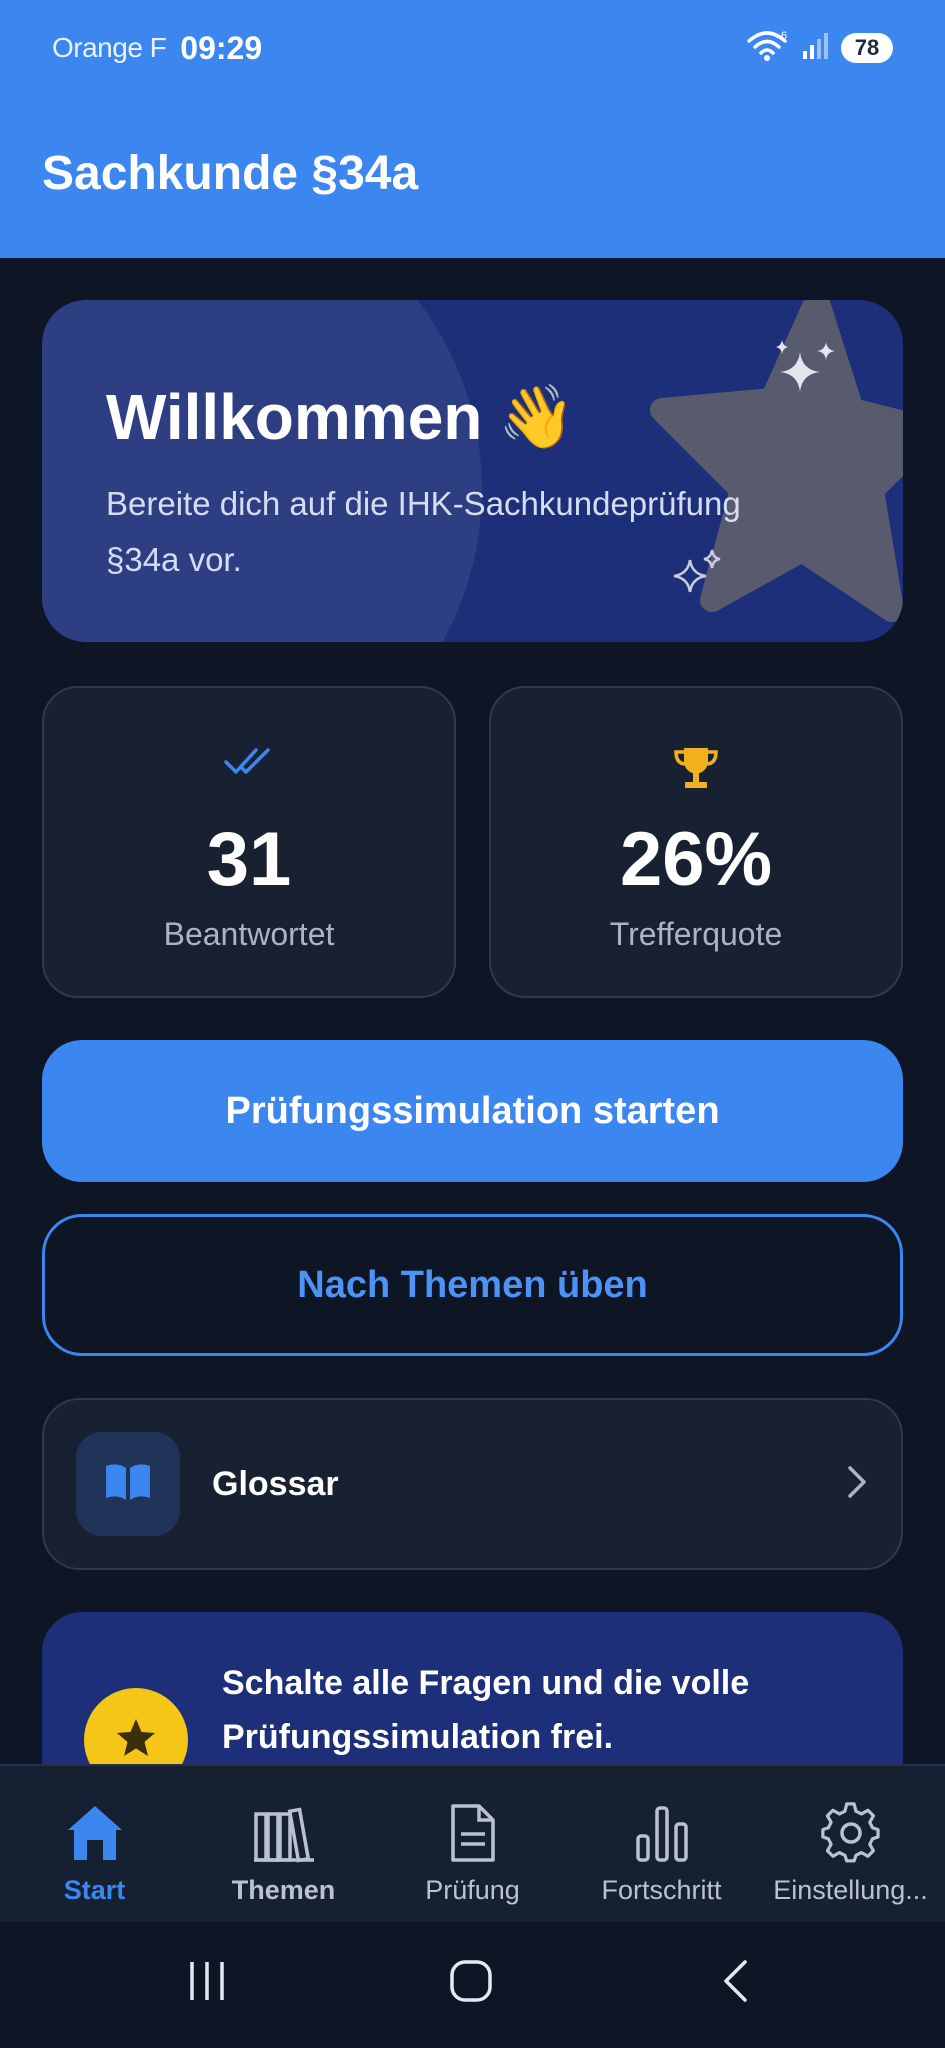 The height and width of the screenshot is (2048, 945). Describe the element at coordinates (472, 129) in the screenshot. I see `app-header: Orange F 09:29 6 78 Sachkunde §34a` at that location.